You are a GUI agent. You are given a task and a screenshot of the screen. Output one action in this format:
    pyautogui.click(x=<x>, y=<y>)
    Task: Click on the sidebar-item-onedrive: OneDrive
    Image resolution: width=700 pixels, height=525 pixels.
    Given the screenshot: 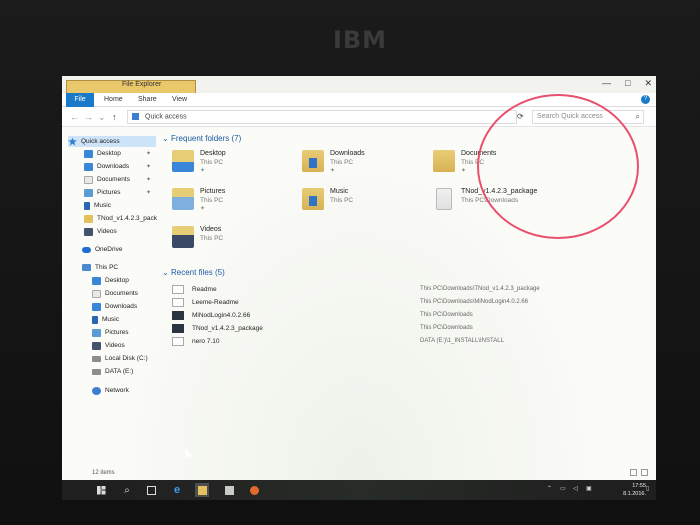 What is the action you would take?
    pyautogui.click(x=102, y=249)
    